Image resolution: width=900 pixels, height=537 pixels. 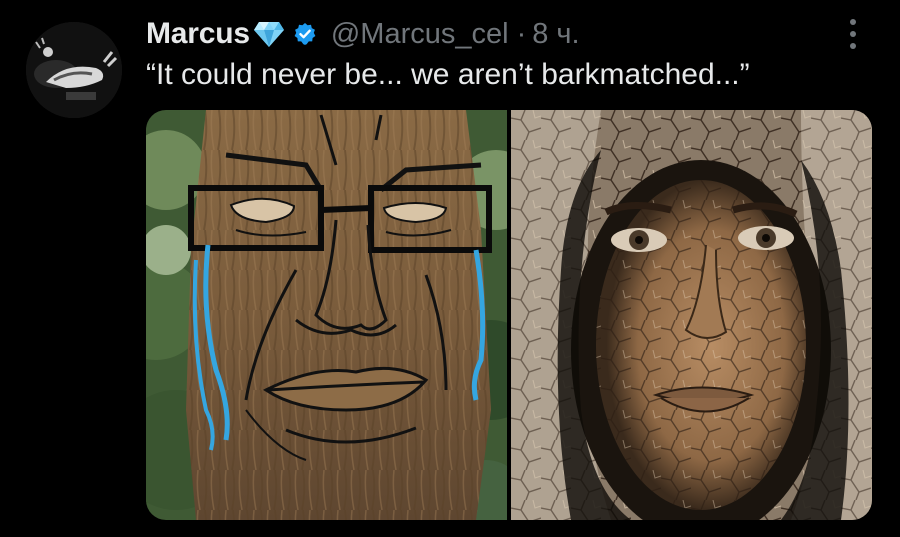 I want to click on display-name: Marcus, so click(x=198, y=34).